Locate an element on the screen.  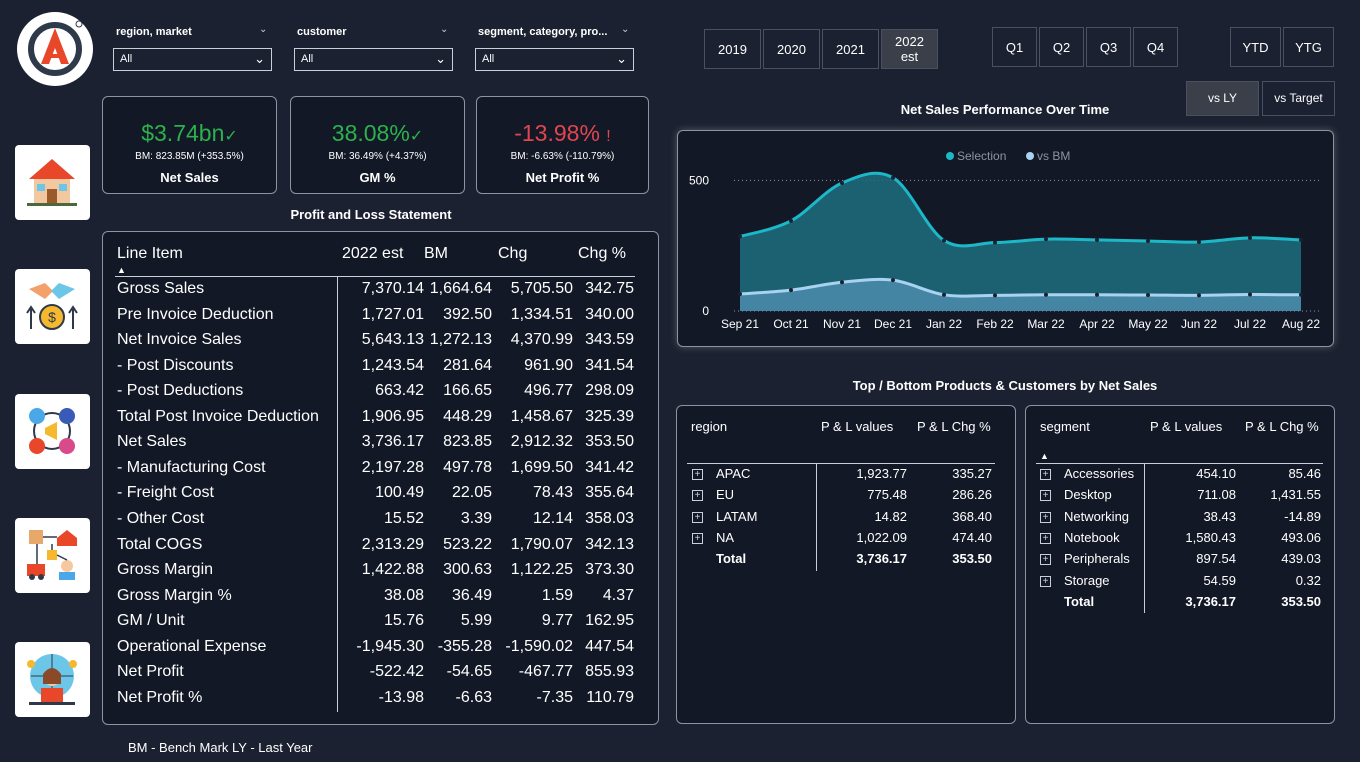
table-row: + Peripherals 897.54 439.03 is located at coordinates (1181, 561).